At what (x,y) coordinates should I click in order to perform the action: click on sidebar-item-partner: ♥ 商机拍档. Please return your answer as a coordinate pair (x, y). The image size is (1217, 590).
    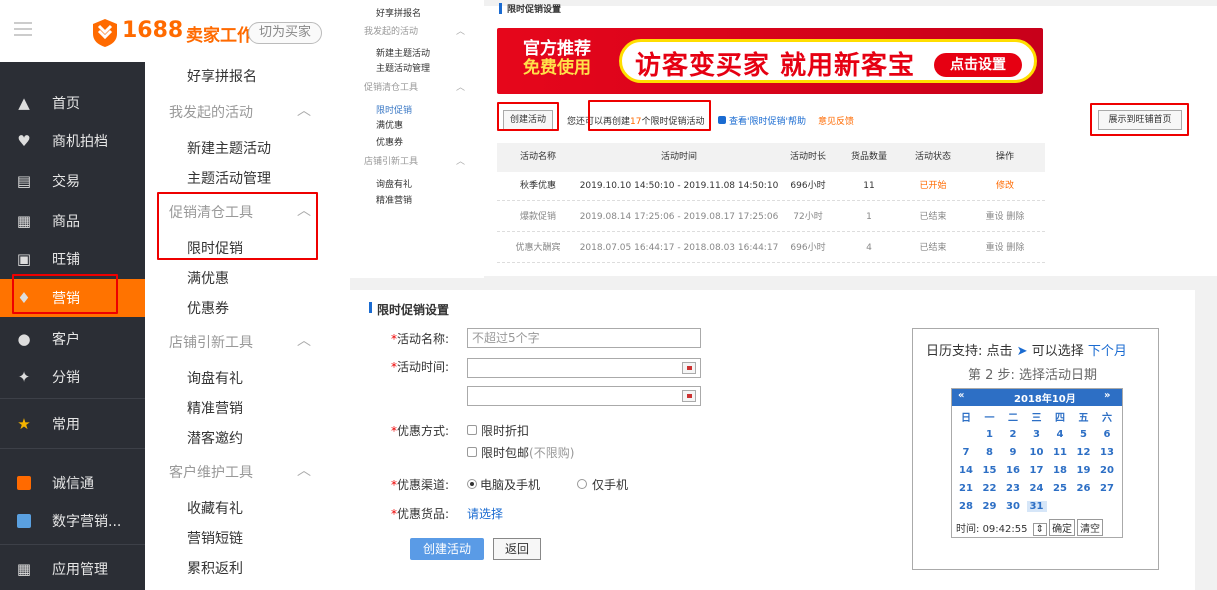
    Looking at the image, I should click on (72, 141).